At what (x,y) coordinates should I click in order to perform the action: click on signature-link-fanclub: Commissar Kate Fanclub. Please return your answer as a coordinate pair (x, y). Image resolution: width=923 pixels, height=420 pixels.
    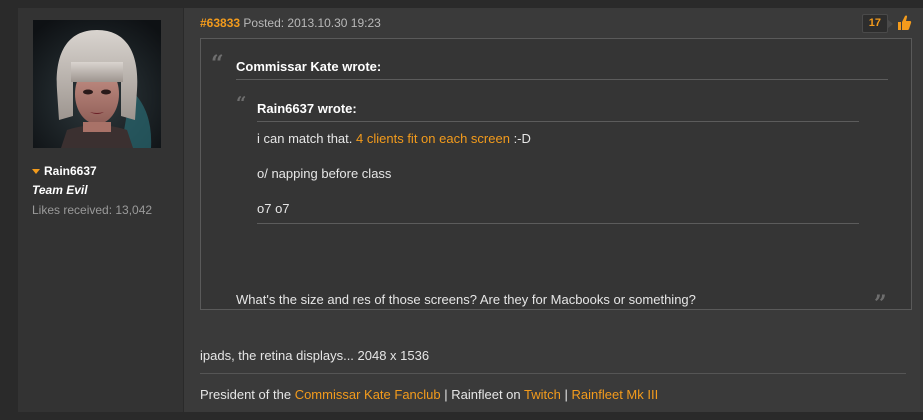
    Looking at the image, I should click on (368, 394).